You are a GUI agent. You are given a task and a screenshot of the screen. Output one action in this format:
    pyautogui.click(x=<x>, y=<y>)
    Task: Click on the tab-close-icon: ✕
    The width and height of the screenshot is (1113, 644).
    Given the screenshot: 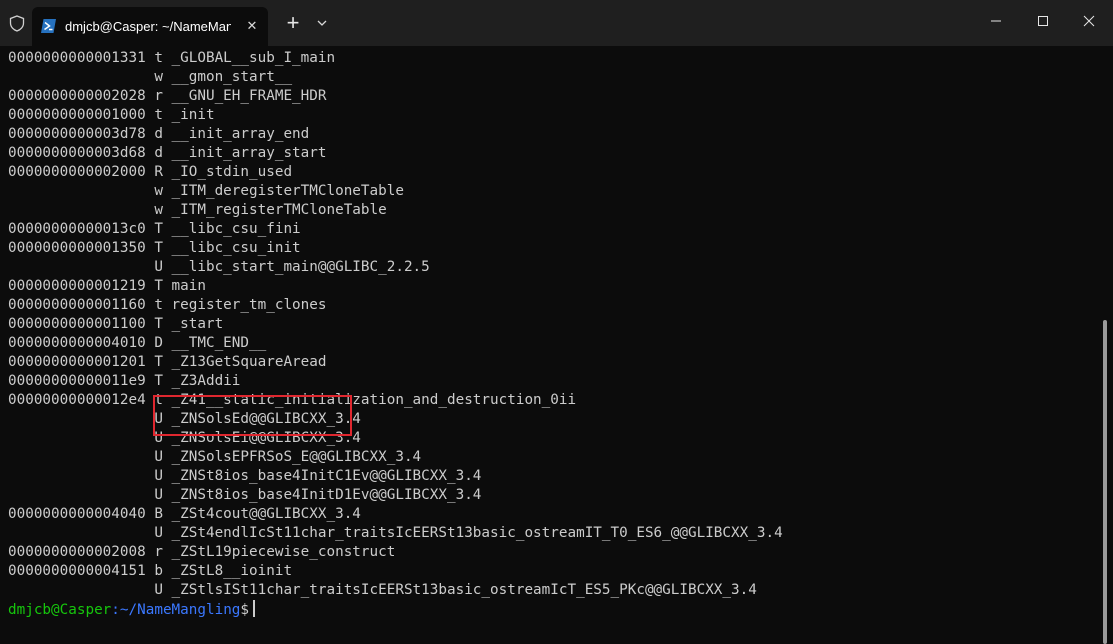 What is the action you would take?
    pyautogui.click(x=252, y=26)
    